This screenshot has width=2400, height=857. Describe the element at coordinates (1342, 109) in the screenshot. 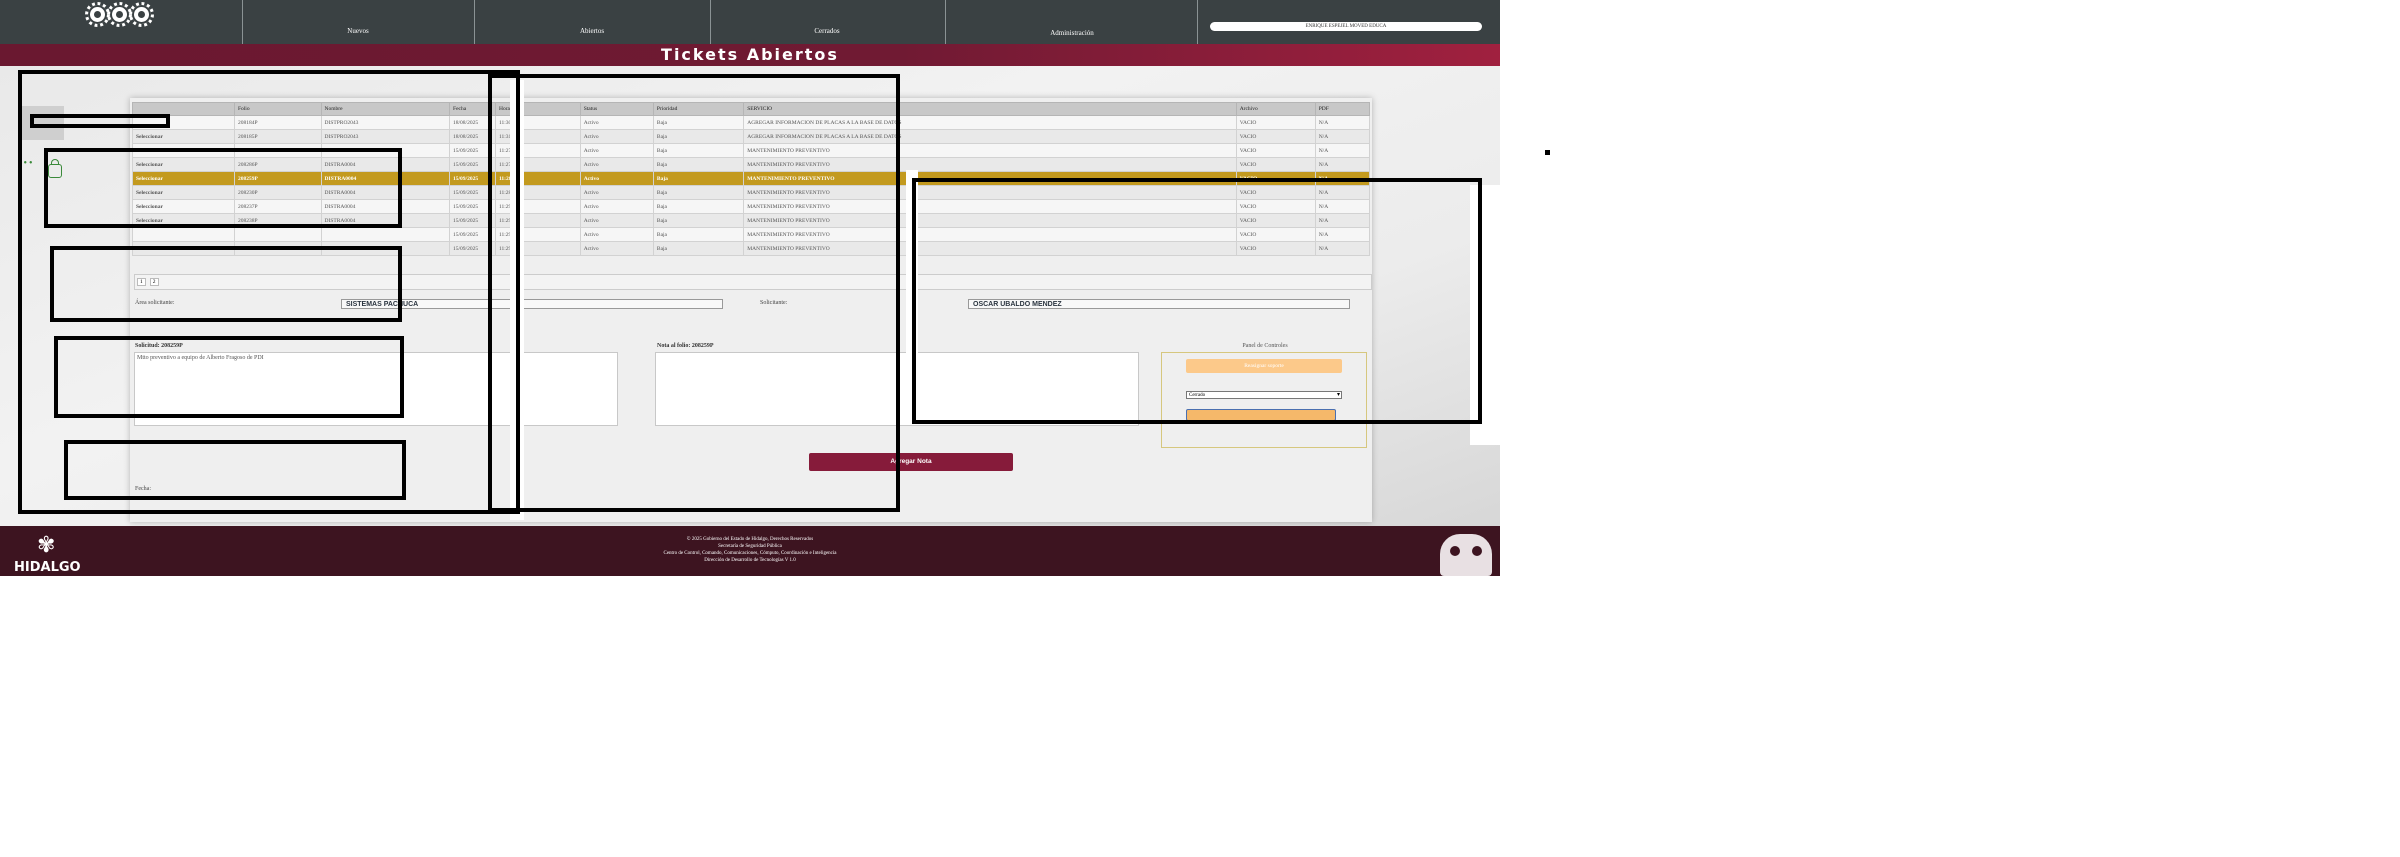

I see `column-header: PDF` at that location.